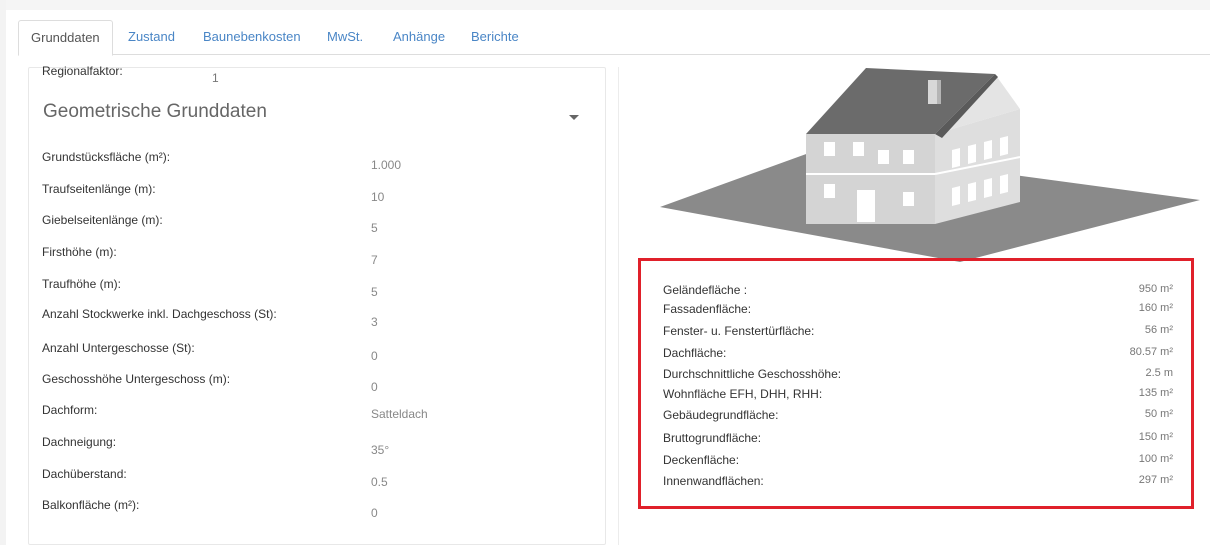 The image size is (1210, 545). What do you see at coordinates (743, 394) in the screenshot?
I see `result-label: Wohnfläche EFH, DHH, RHH:` at bounding box center [743, 394].